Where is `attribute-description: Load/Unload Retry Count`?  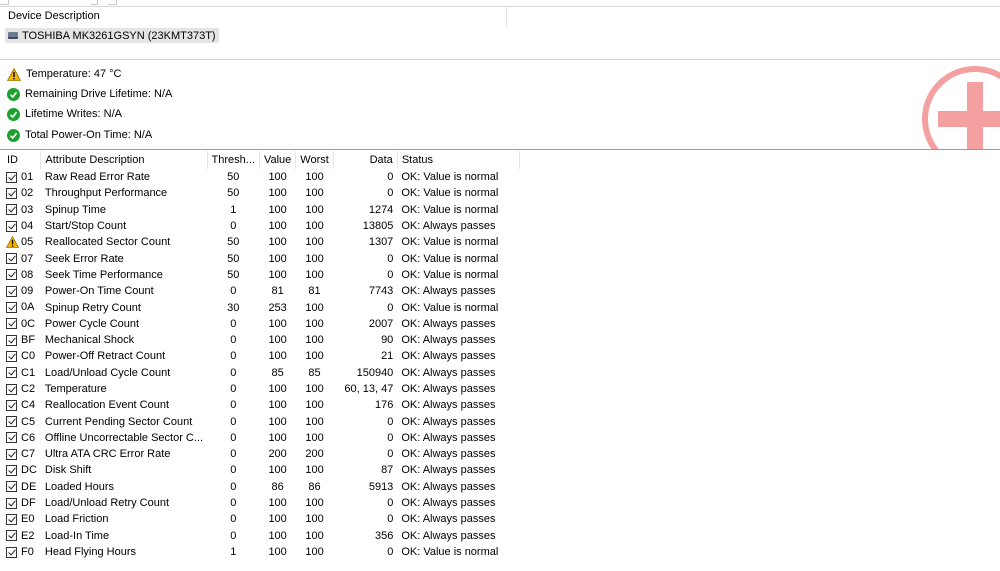
attribute-description: Load/Unload Retry Count is located at coordinates (107, 503).